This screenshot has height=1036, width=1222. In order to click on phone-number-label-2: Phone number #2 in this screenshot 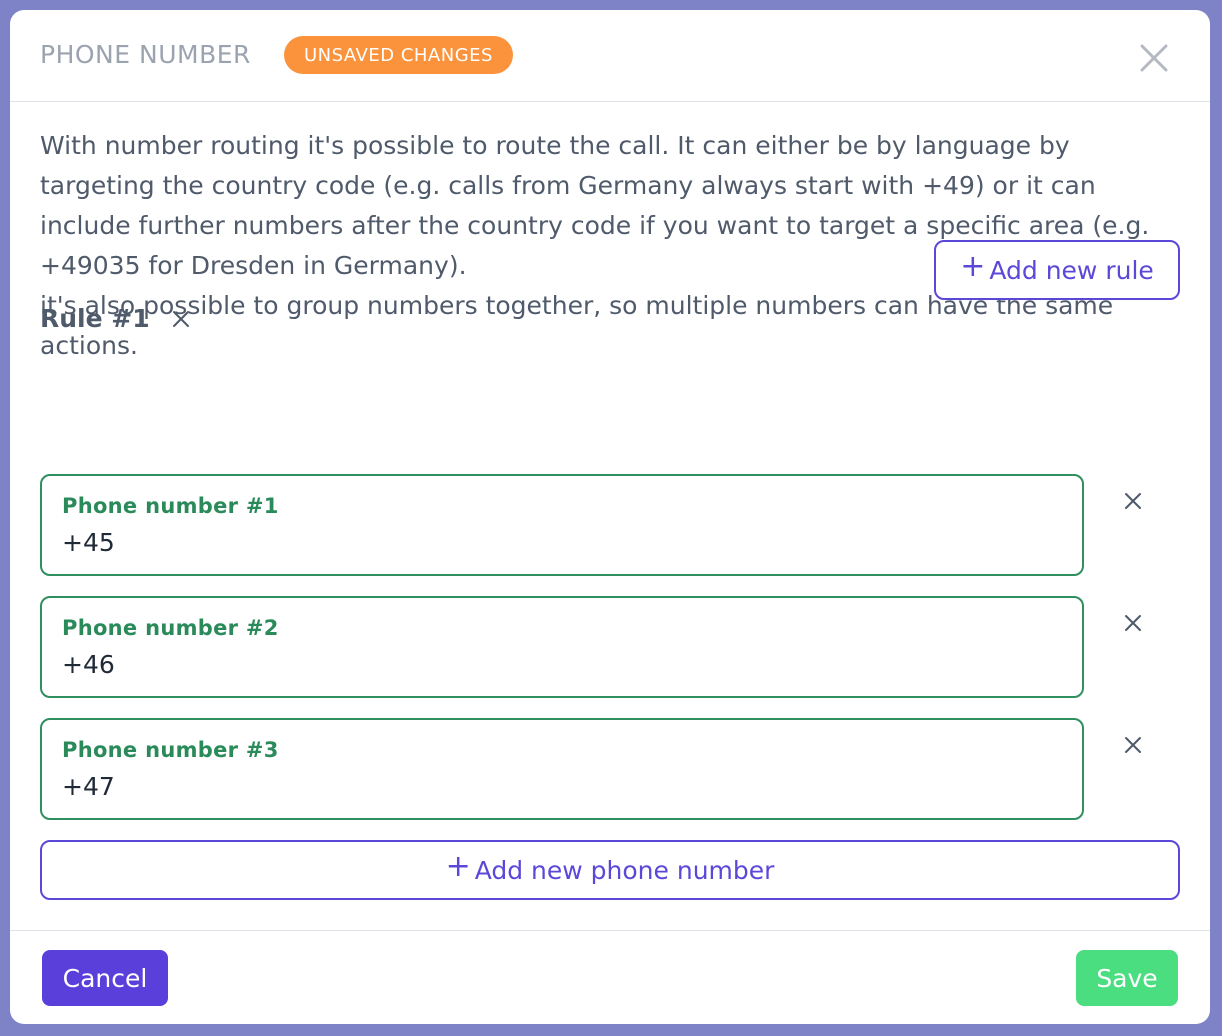, I will do `click(170, 628)`.